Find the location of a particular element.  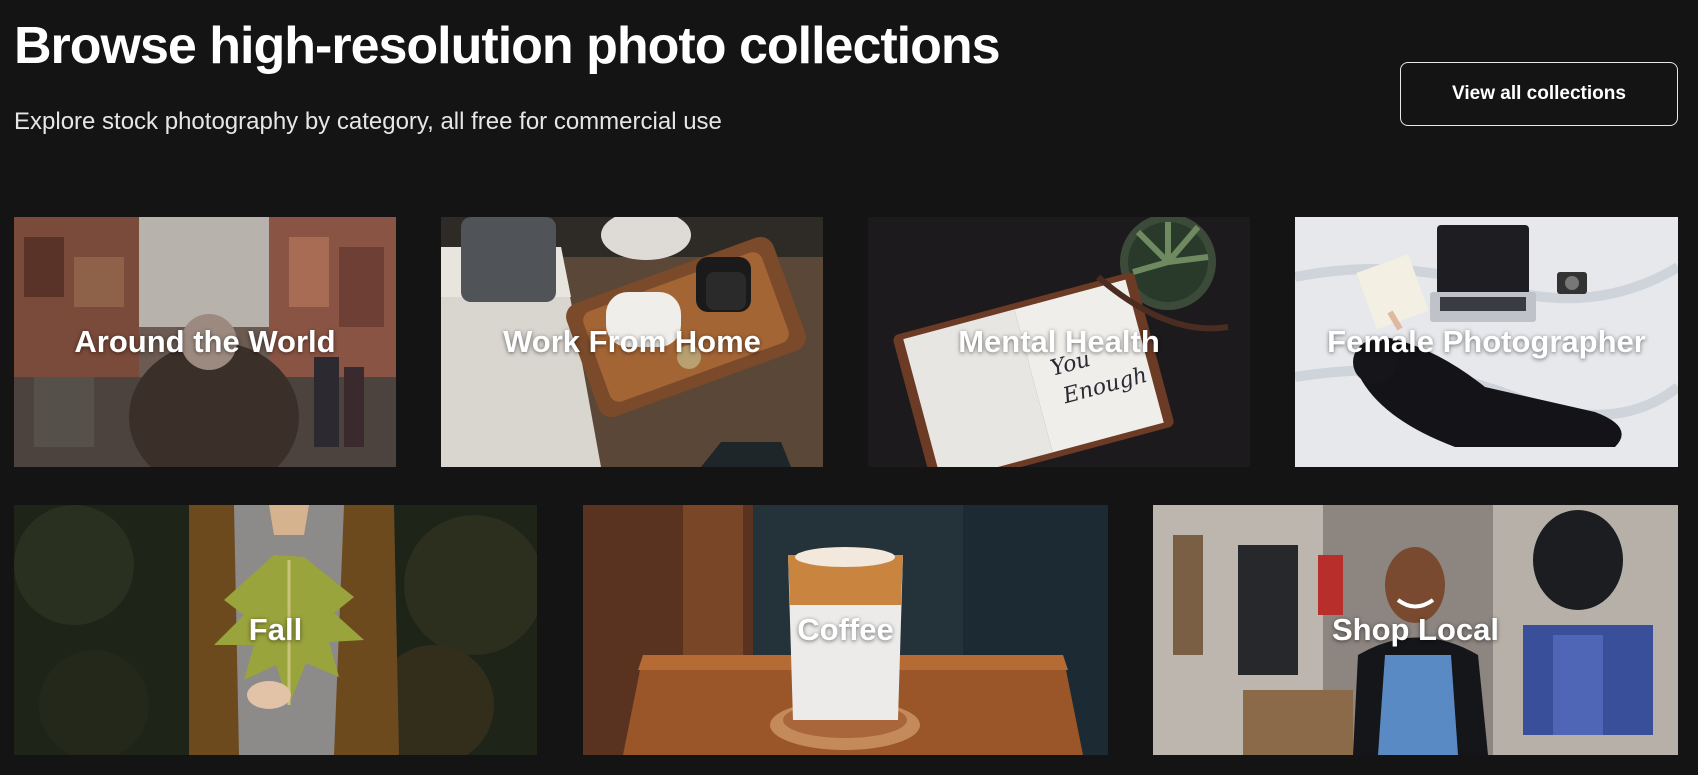

collection-tile-coffee: Coffee is located at coordinates (845, 630).